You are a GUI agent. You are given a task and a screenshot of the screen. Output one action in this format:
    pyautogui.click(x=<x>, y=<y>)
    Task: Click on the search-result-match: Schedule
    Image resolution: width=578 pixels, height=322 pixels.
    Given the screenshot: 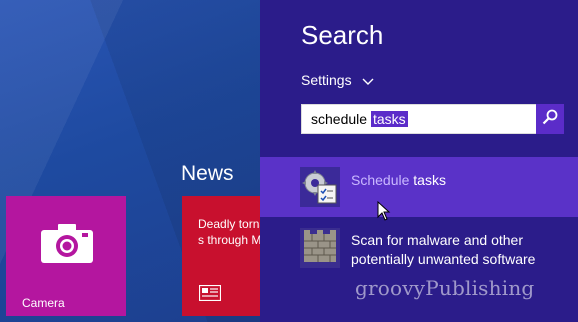 What is the action you would take?
    pyautogui.click(x=380, y=180)
    